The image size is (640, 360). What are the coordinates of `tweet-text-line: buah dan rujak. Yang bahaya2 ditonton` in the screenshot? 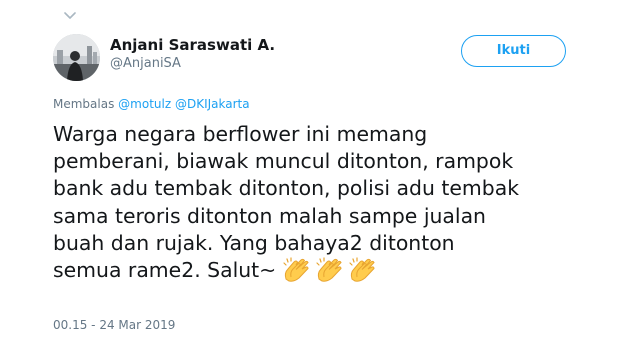 It's located at (254, 242).